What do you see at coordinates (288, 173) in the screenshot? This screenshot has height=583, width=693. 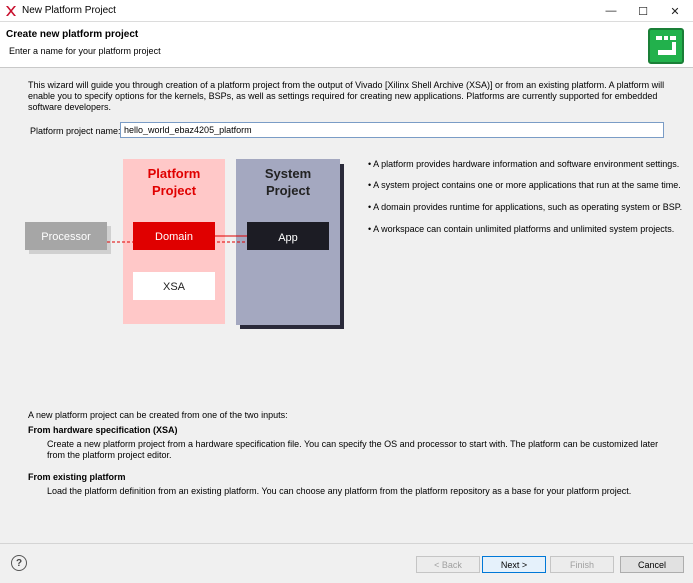 I see `system-title-line1: System` at bounding box center [288, 173].